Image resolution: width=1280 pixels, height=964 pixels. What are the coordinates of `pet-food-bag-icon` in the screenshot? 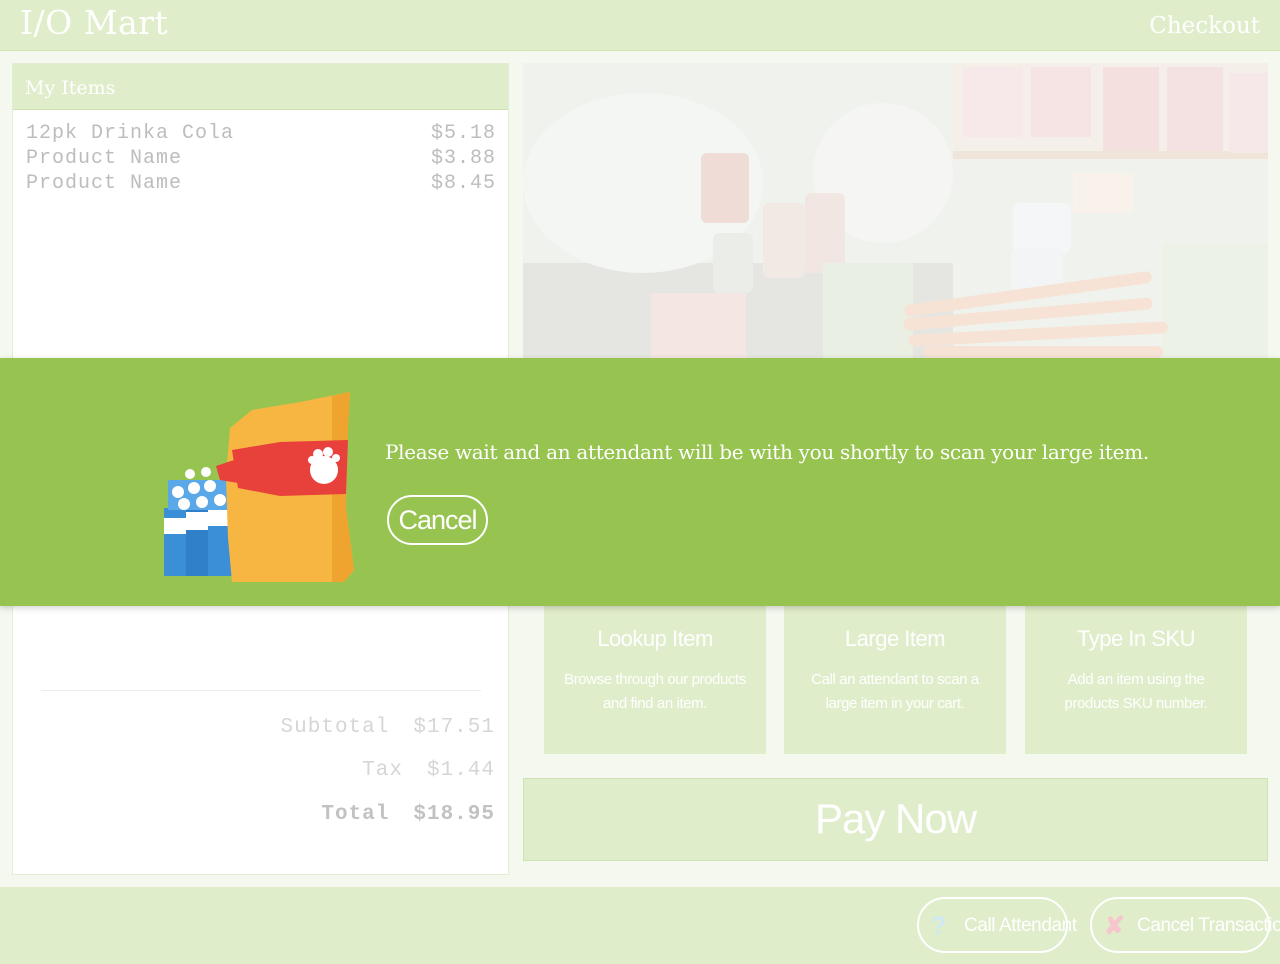 It's located at (285, 487).